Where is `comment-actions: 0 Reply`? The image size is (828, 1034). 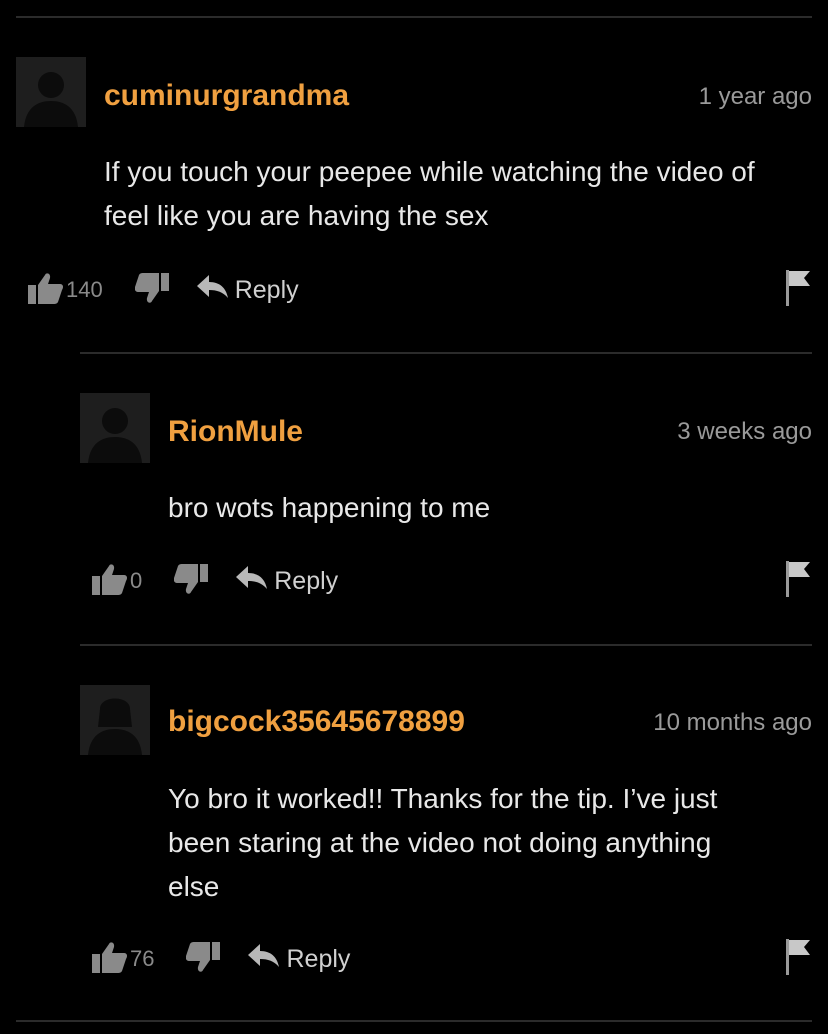
comment-actions: 0 Reply is located at coordinates (452, 581).